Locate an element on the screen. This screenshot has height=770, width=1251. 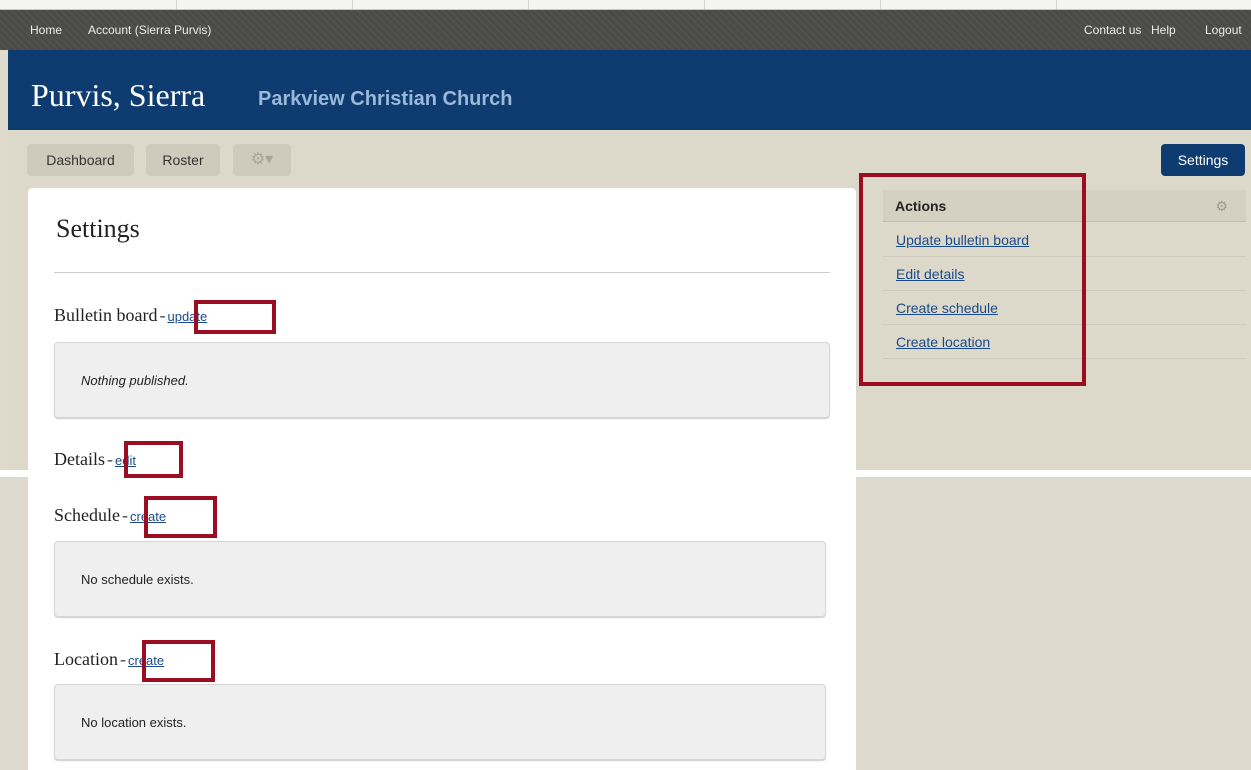
browser-top-strip is located at coordinates (625, 5).